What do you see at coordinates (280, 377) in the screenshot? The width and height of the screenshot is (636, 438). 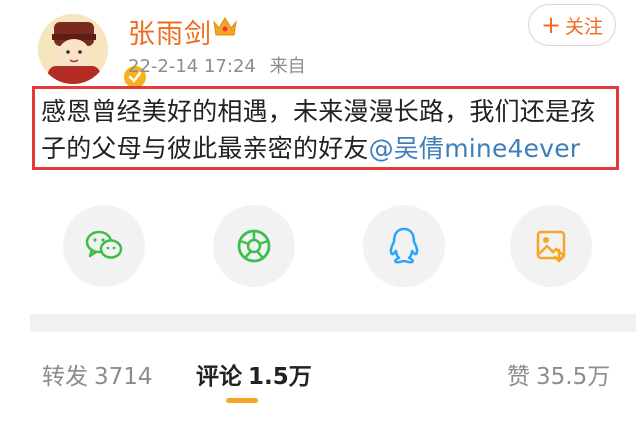 I see `comment-count: 1.5万` at bounding box center [280, 377].